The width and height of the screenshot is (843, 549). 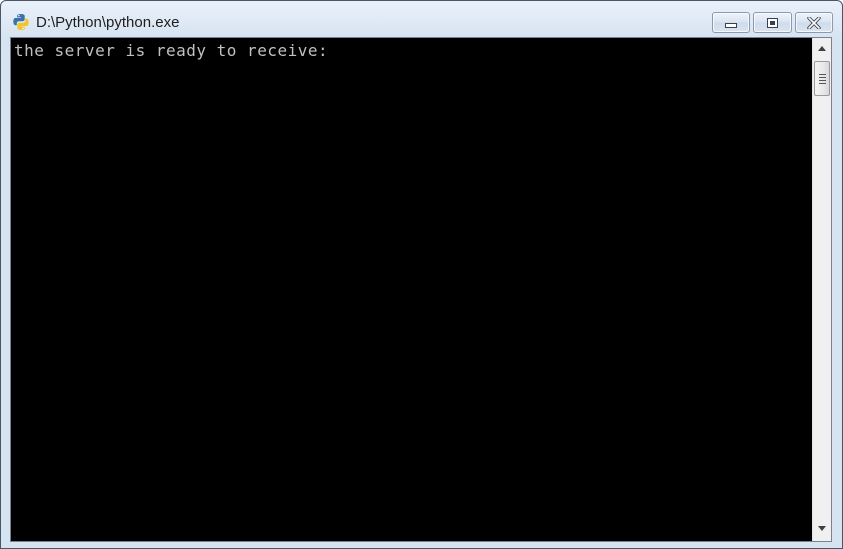 What do you see at coordinates (108, 22) in the screenshot?
I see `window-title: D:\Python\python.exe` at bounding box center [108, 22].